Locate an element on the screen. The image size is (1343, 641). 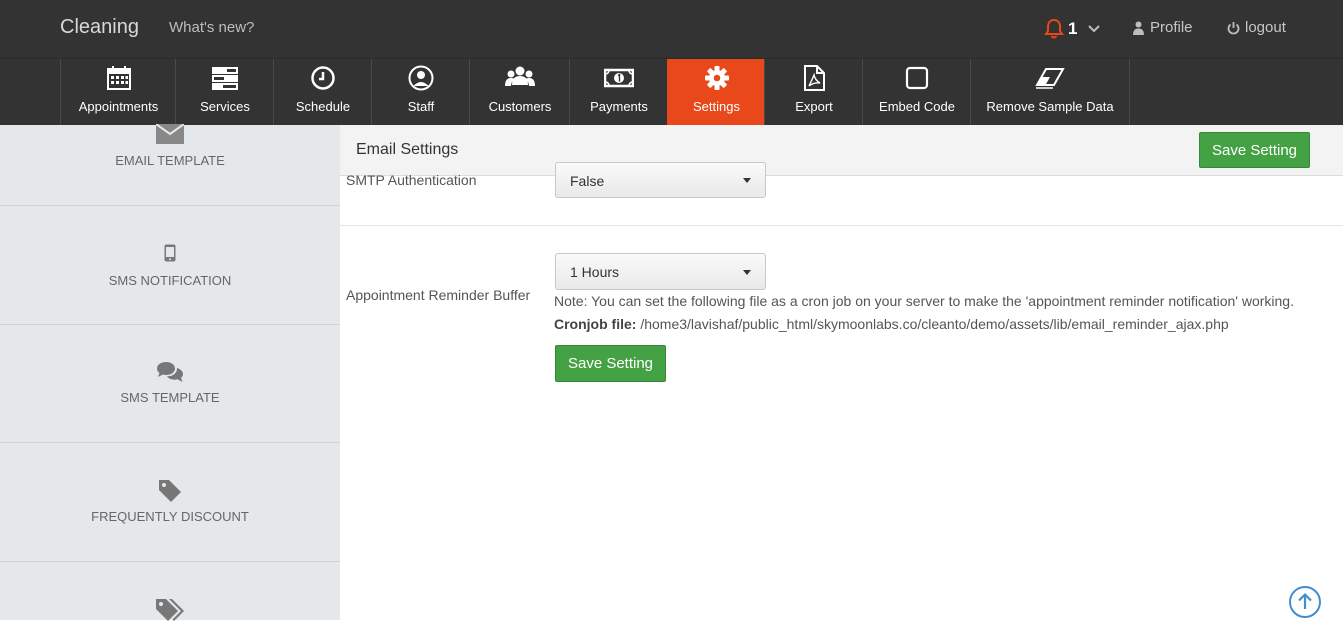
sidebar-item-email-template: EMAIL TEMPLATE is located at coordinates (170, 165).